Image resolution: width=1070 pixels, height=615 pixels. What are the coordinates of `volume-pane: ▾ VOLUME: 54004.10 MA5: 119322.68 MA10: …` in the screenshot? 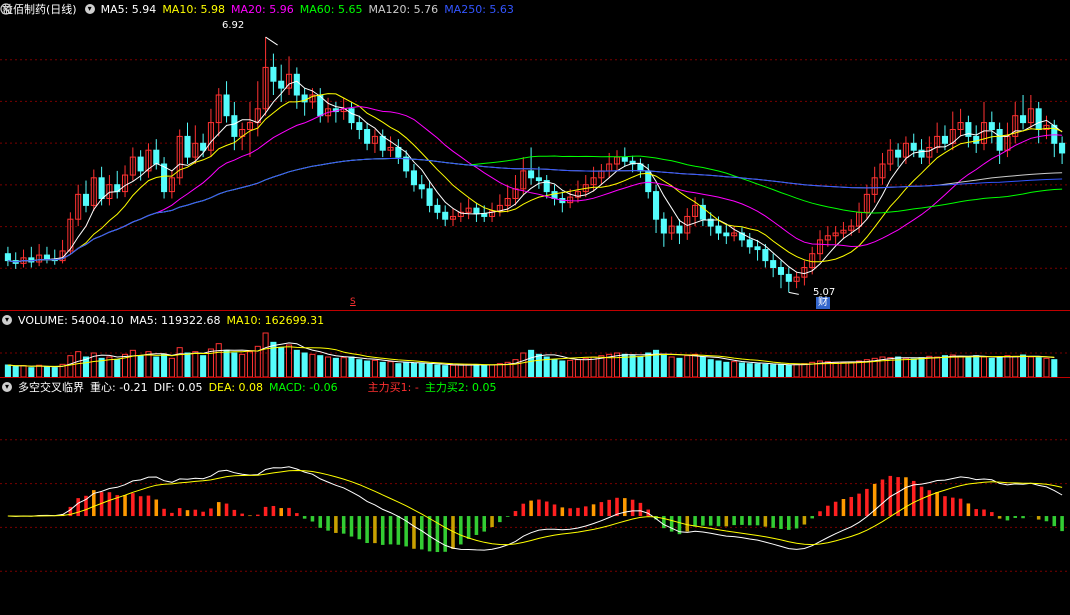 It's located at (535, 344).